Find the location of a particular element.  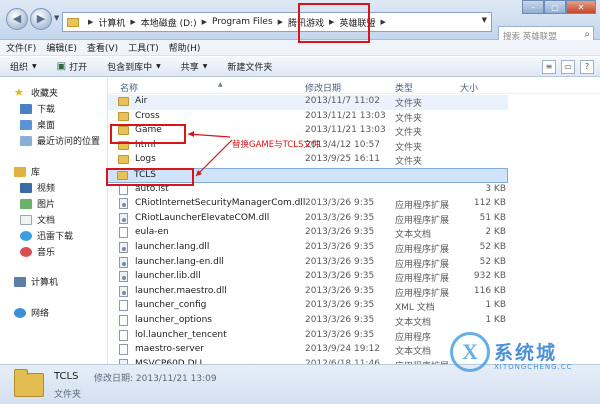

status-item-name: TCLS is located at coordinates (66, 376).